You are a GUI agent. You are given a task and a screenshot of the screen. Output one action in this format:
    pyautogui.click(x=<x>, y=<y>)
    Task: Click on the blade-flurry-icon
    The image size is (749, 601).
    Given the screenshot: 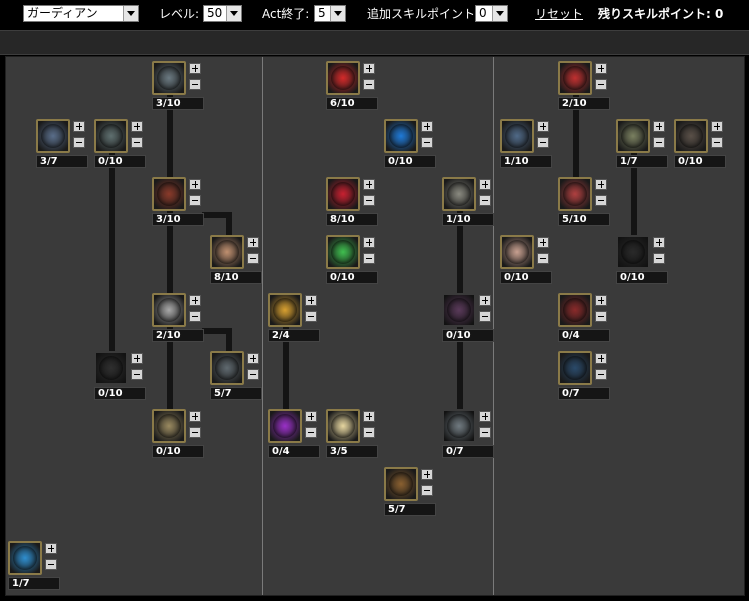 What is the action you would take?
    pyautogui.click(x=575, y=78)
    